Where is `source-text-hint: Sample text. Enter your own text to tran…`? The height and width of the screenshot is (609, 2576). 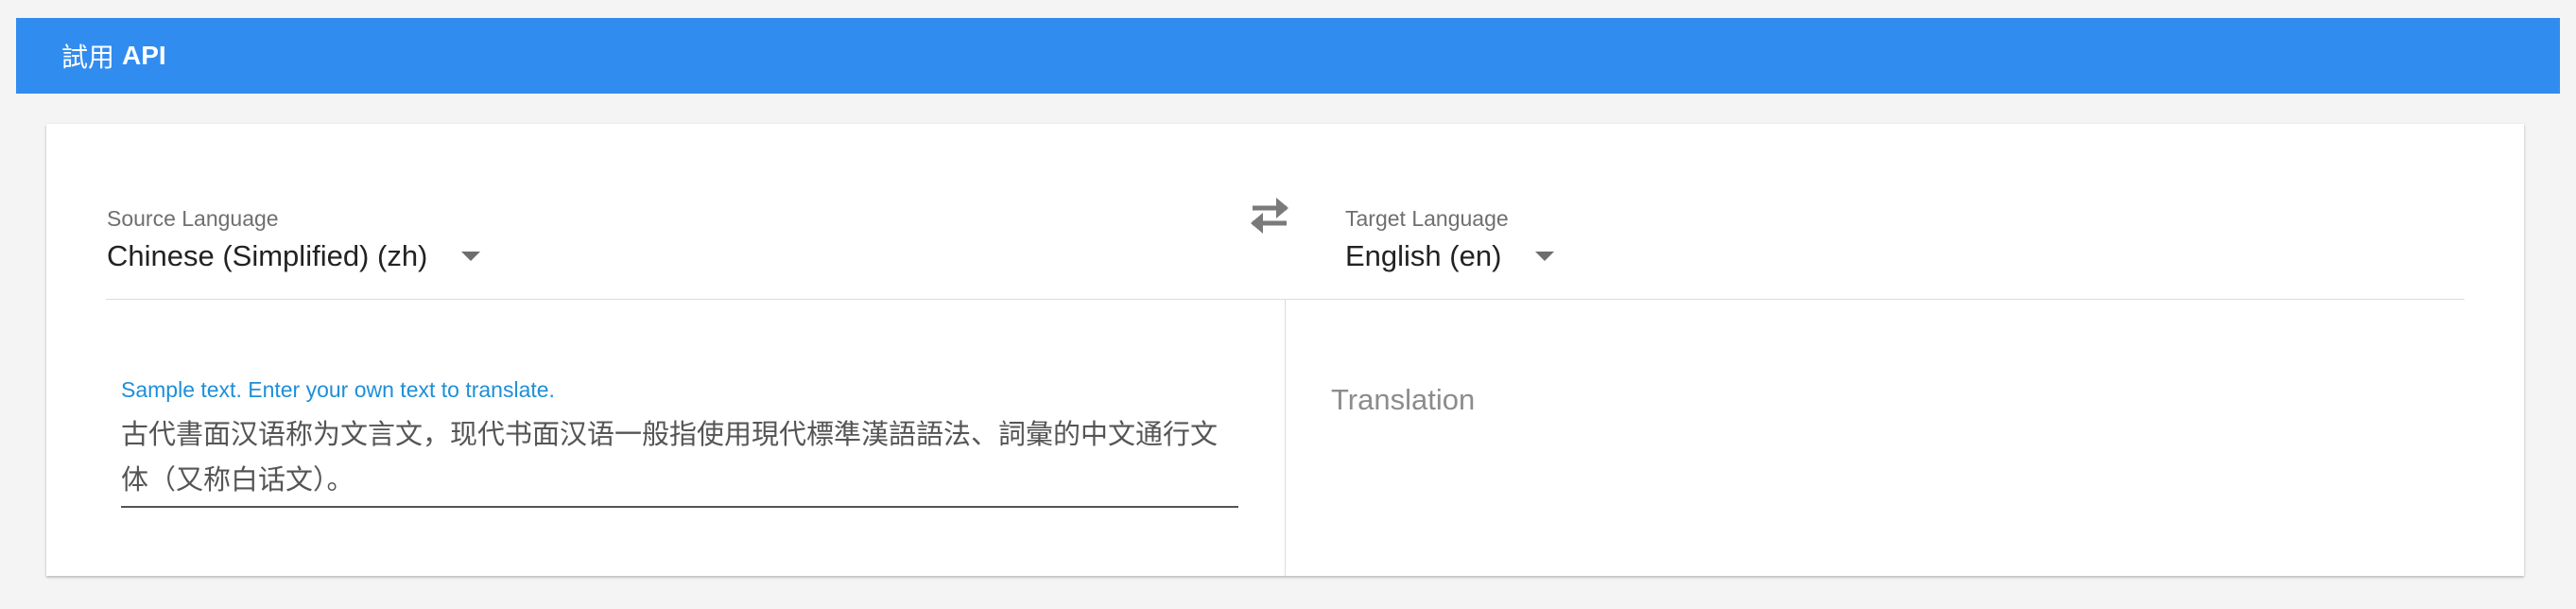 source-text-hint: Sample text. Enter your own text to tran… is located at coordinates (338, 389).